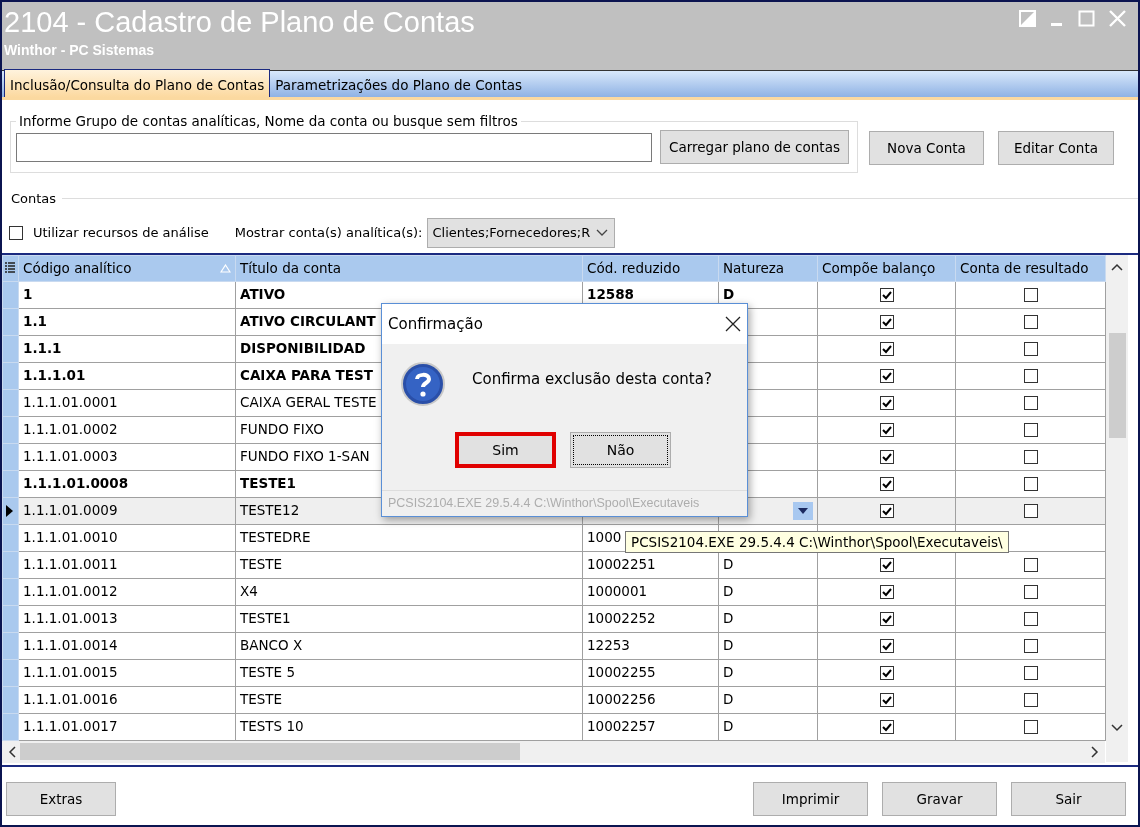  I want to click on table-cell: 1.1.1.01.0017, so click(70, 726).